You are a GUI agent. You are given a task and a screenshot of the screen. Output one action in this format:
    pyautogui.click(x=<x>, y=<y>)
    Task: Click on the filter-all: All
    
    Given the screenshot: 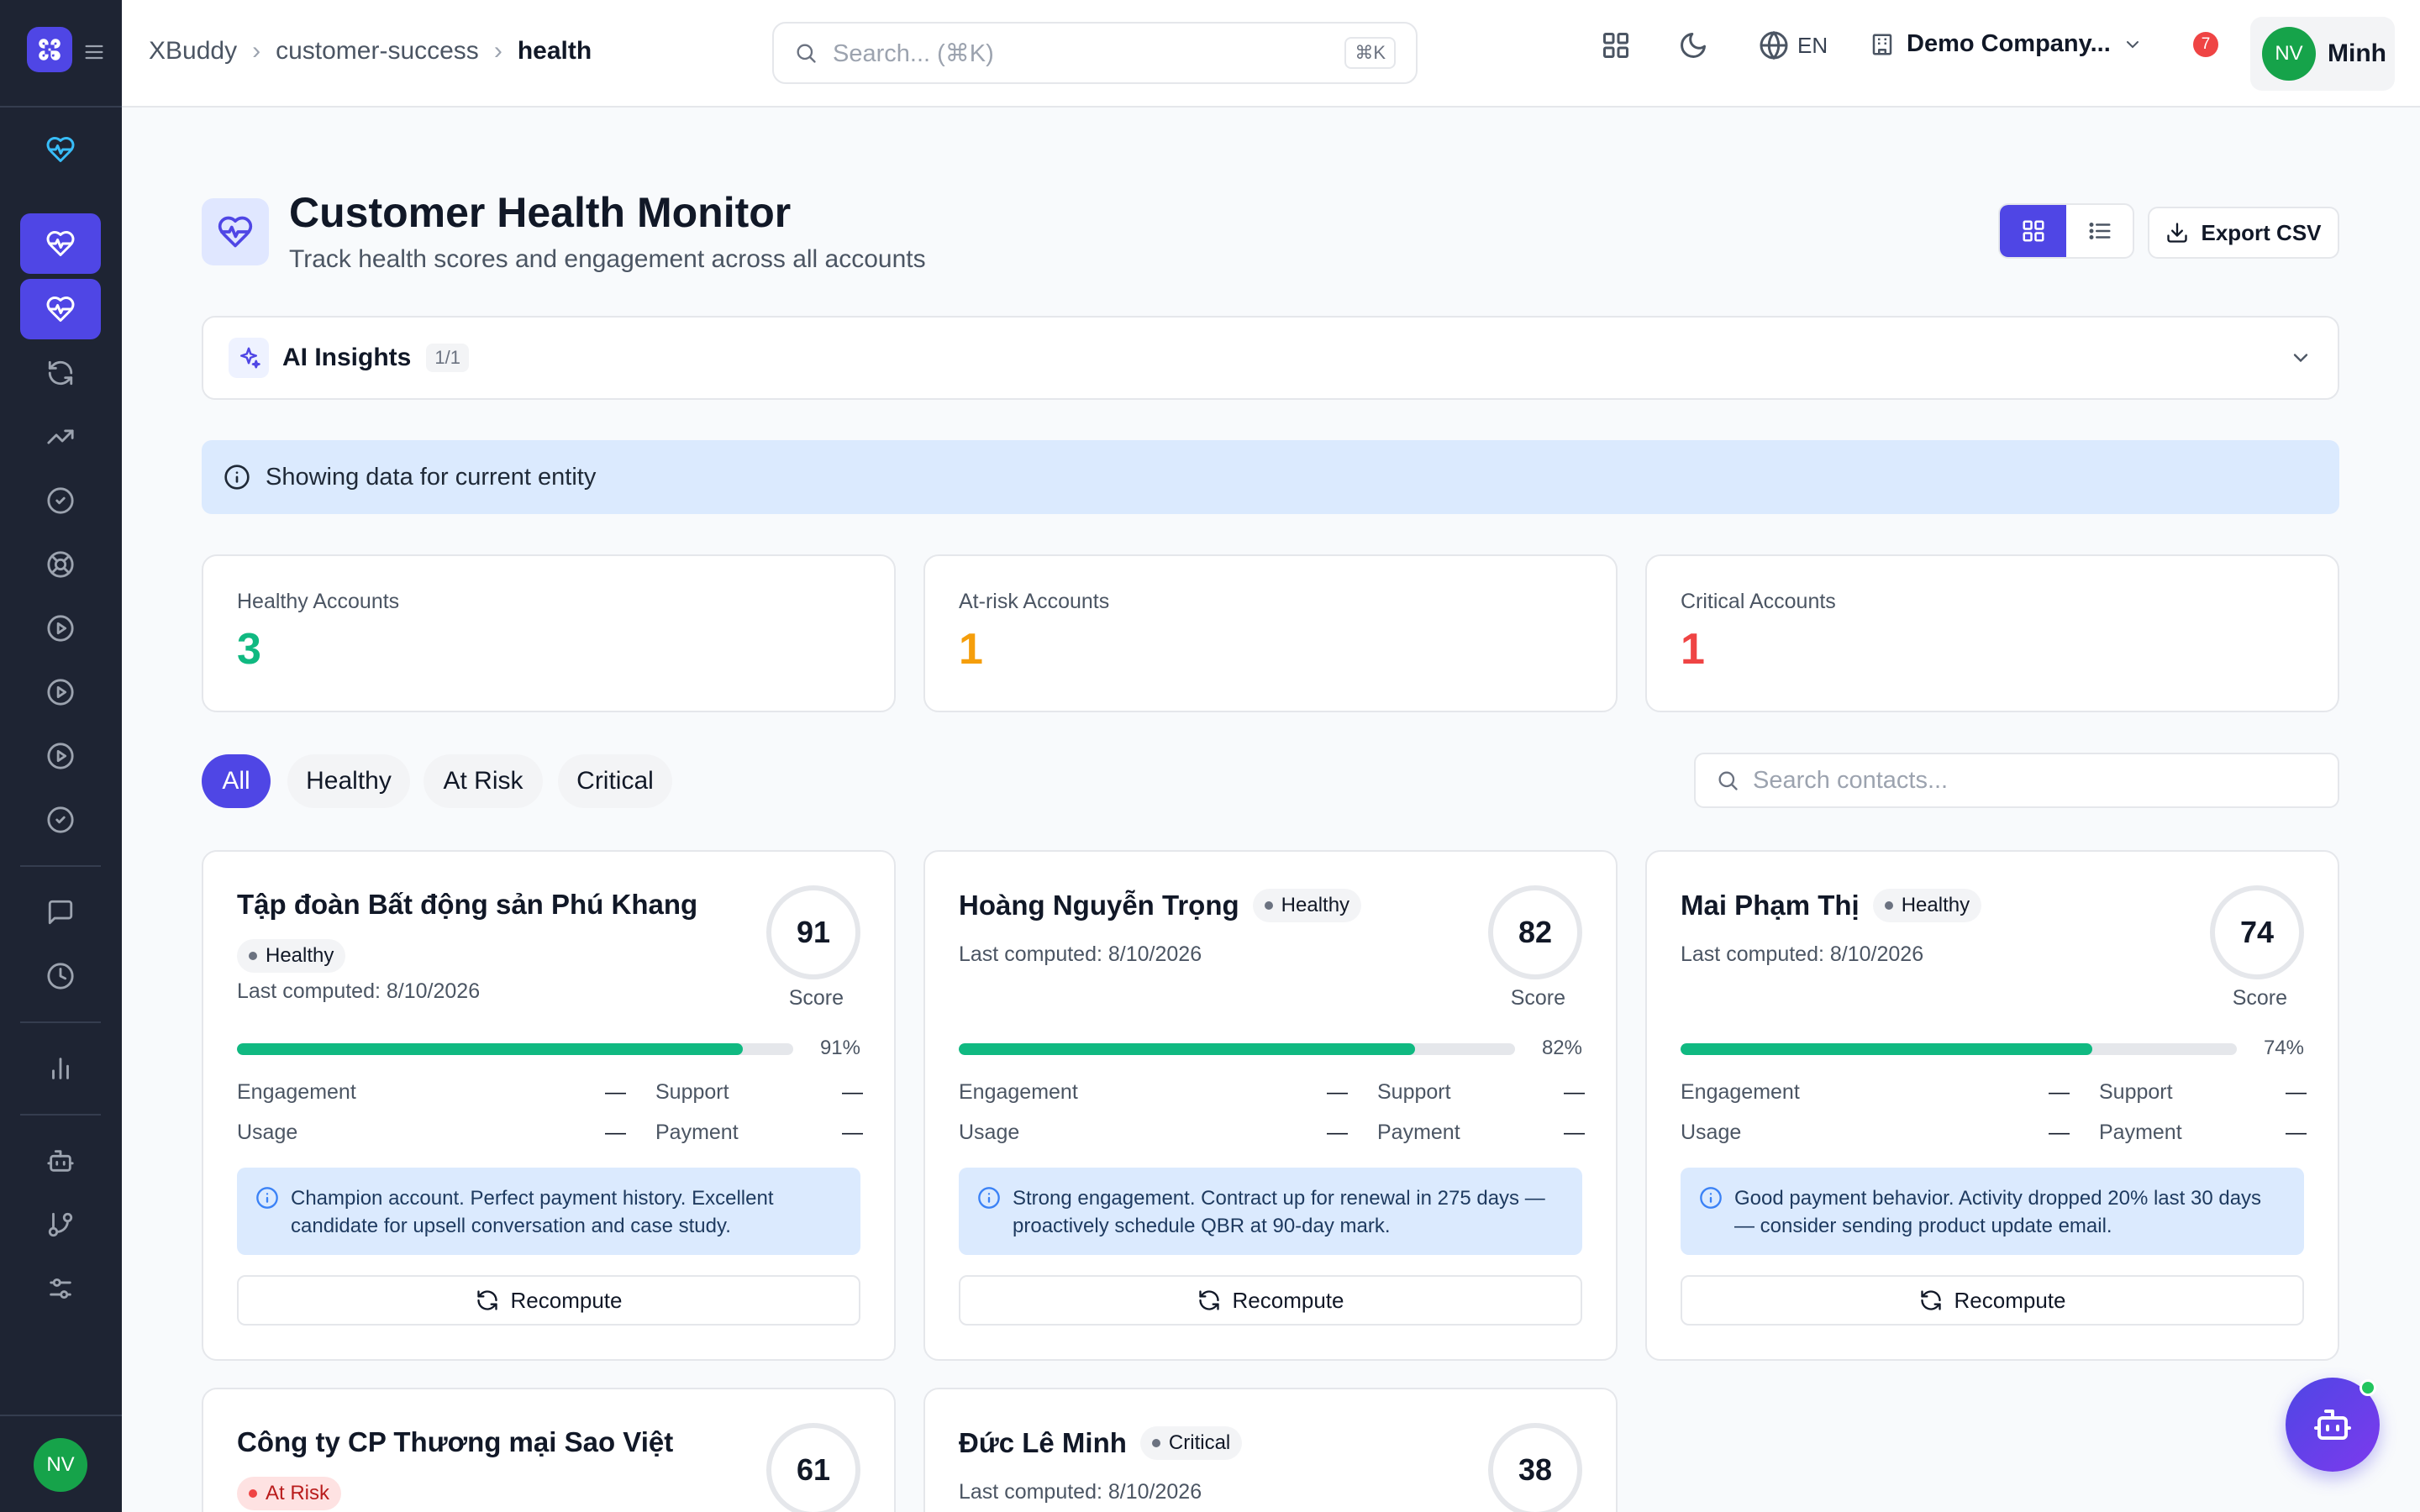 What is the action you would take?
    pyautogui.click(x=236, y=781)
    